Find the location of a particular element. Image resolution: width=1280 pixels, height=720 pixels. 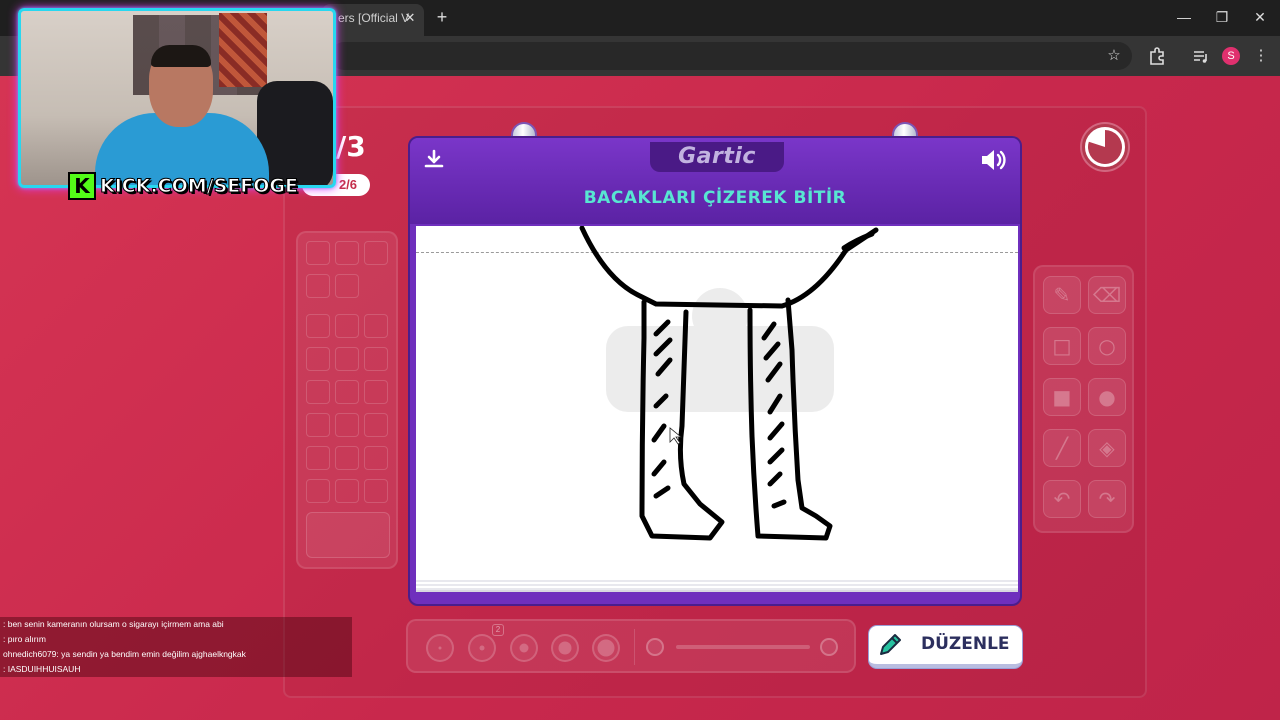

chat-text: : pıro alırım is located at coordinates (24, 639).